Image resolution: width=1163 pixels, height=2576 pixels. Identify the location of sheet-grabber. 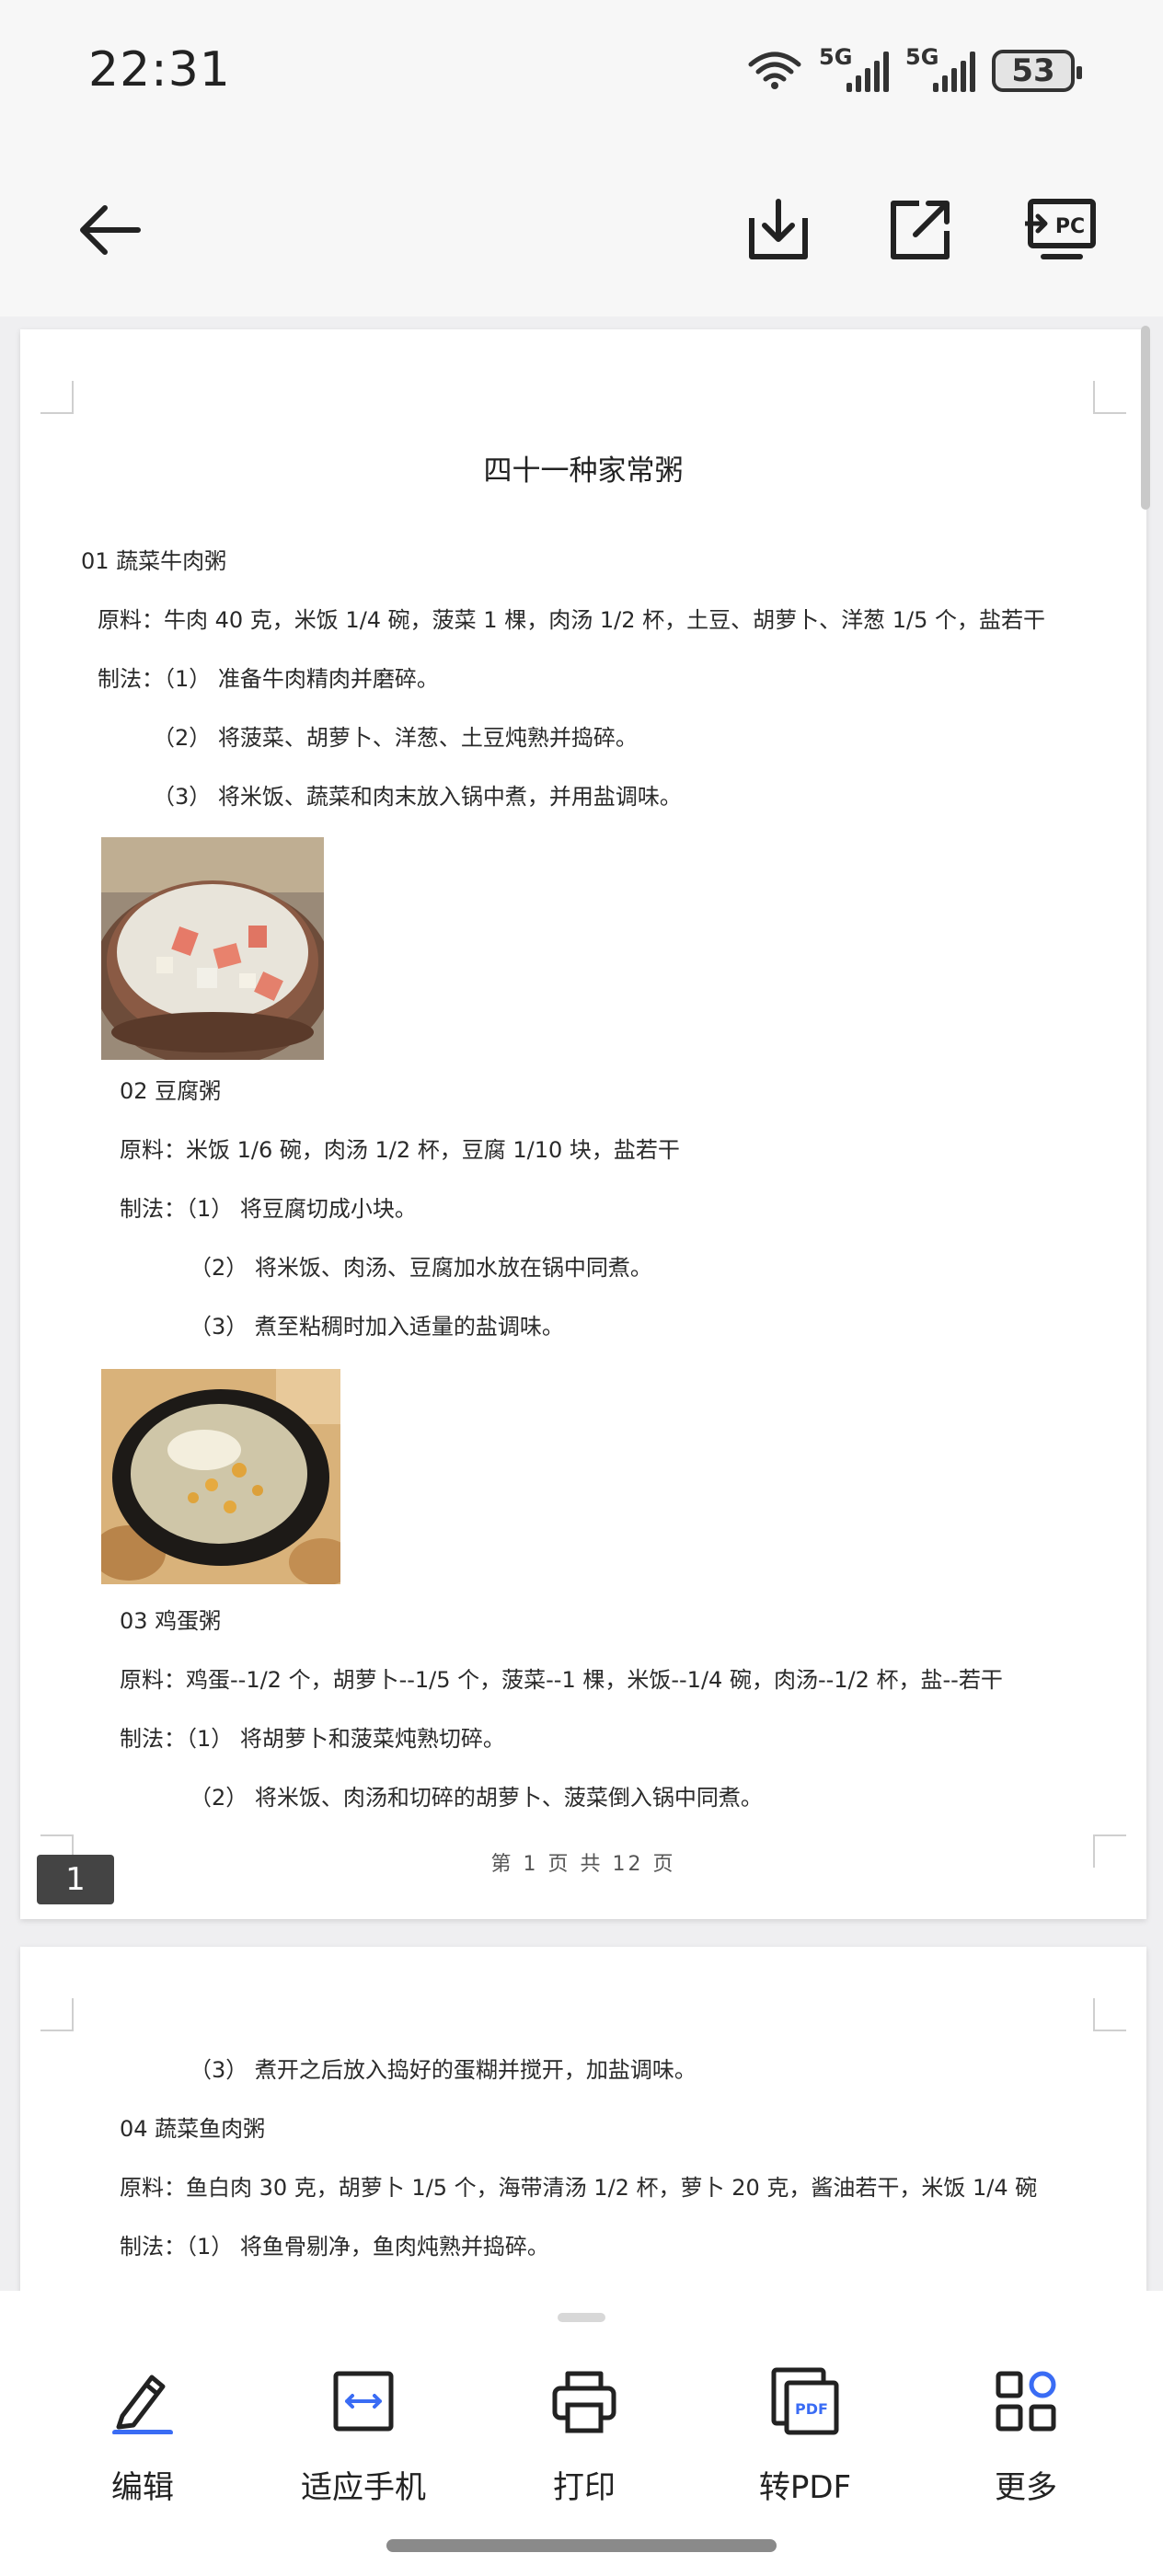
(581, 2317).